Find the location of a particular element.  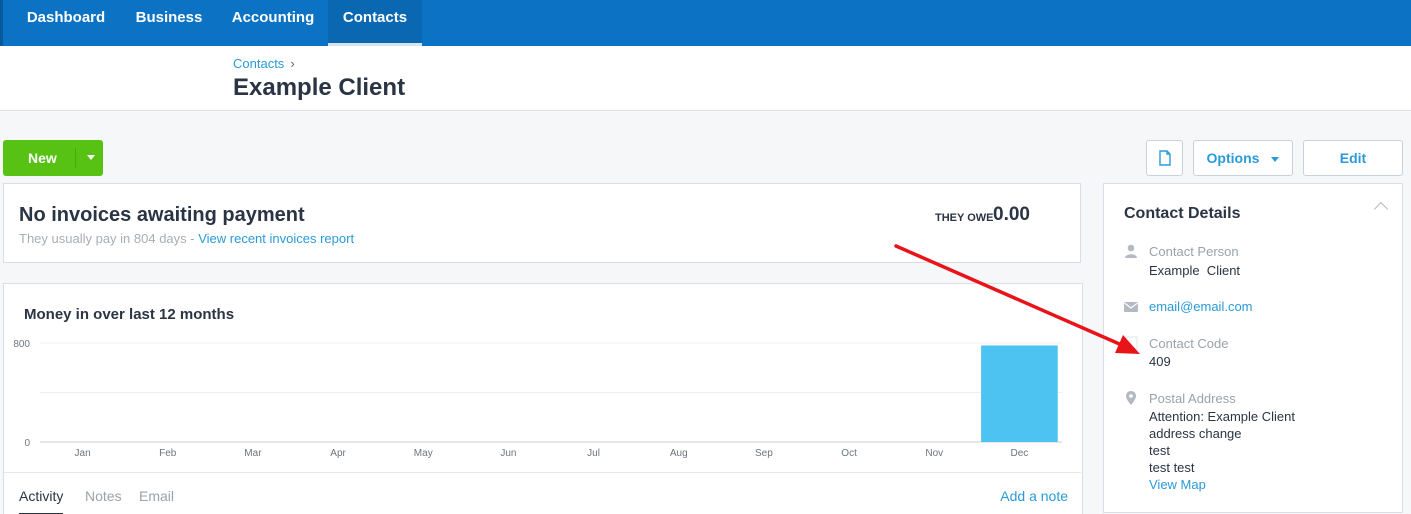

person-icon is located at coordinates (1131, 251).